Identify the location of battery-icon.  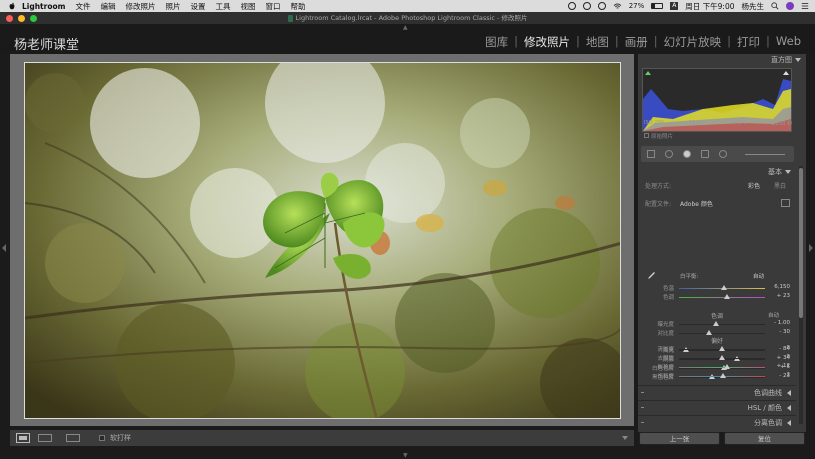
(657, 6).